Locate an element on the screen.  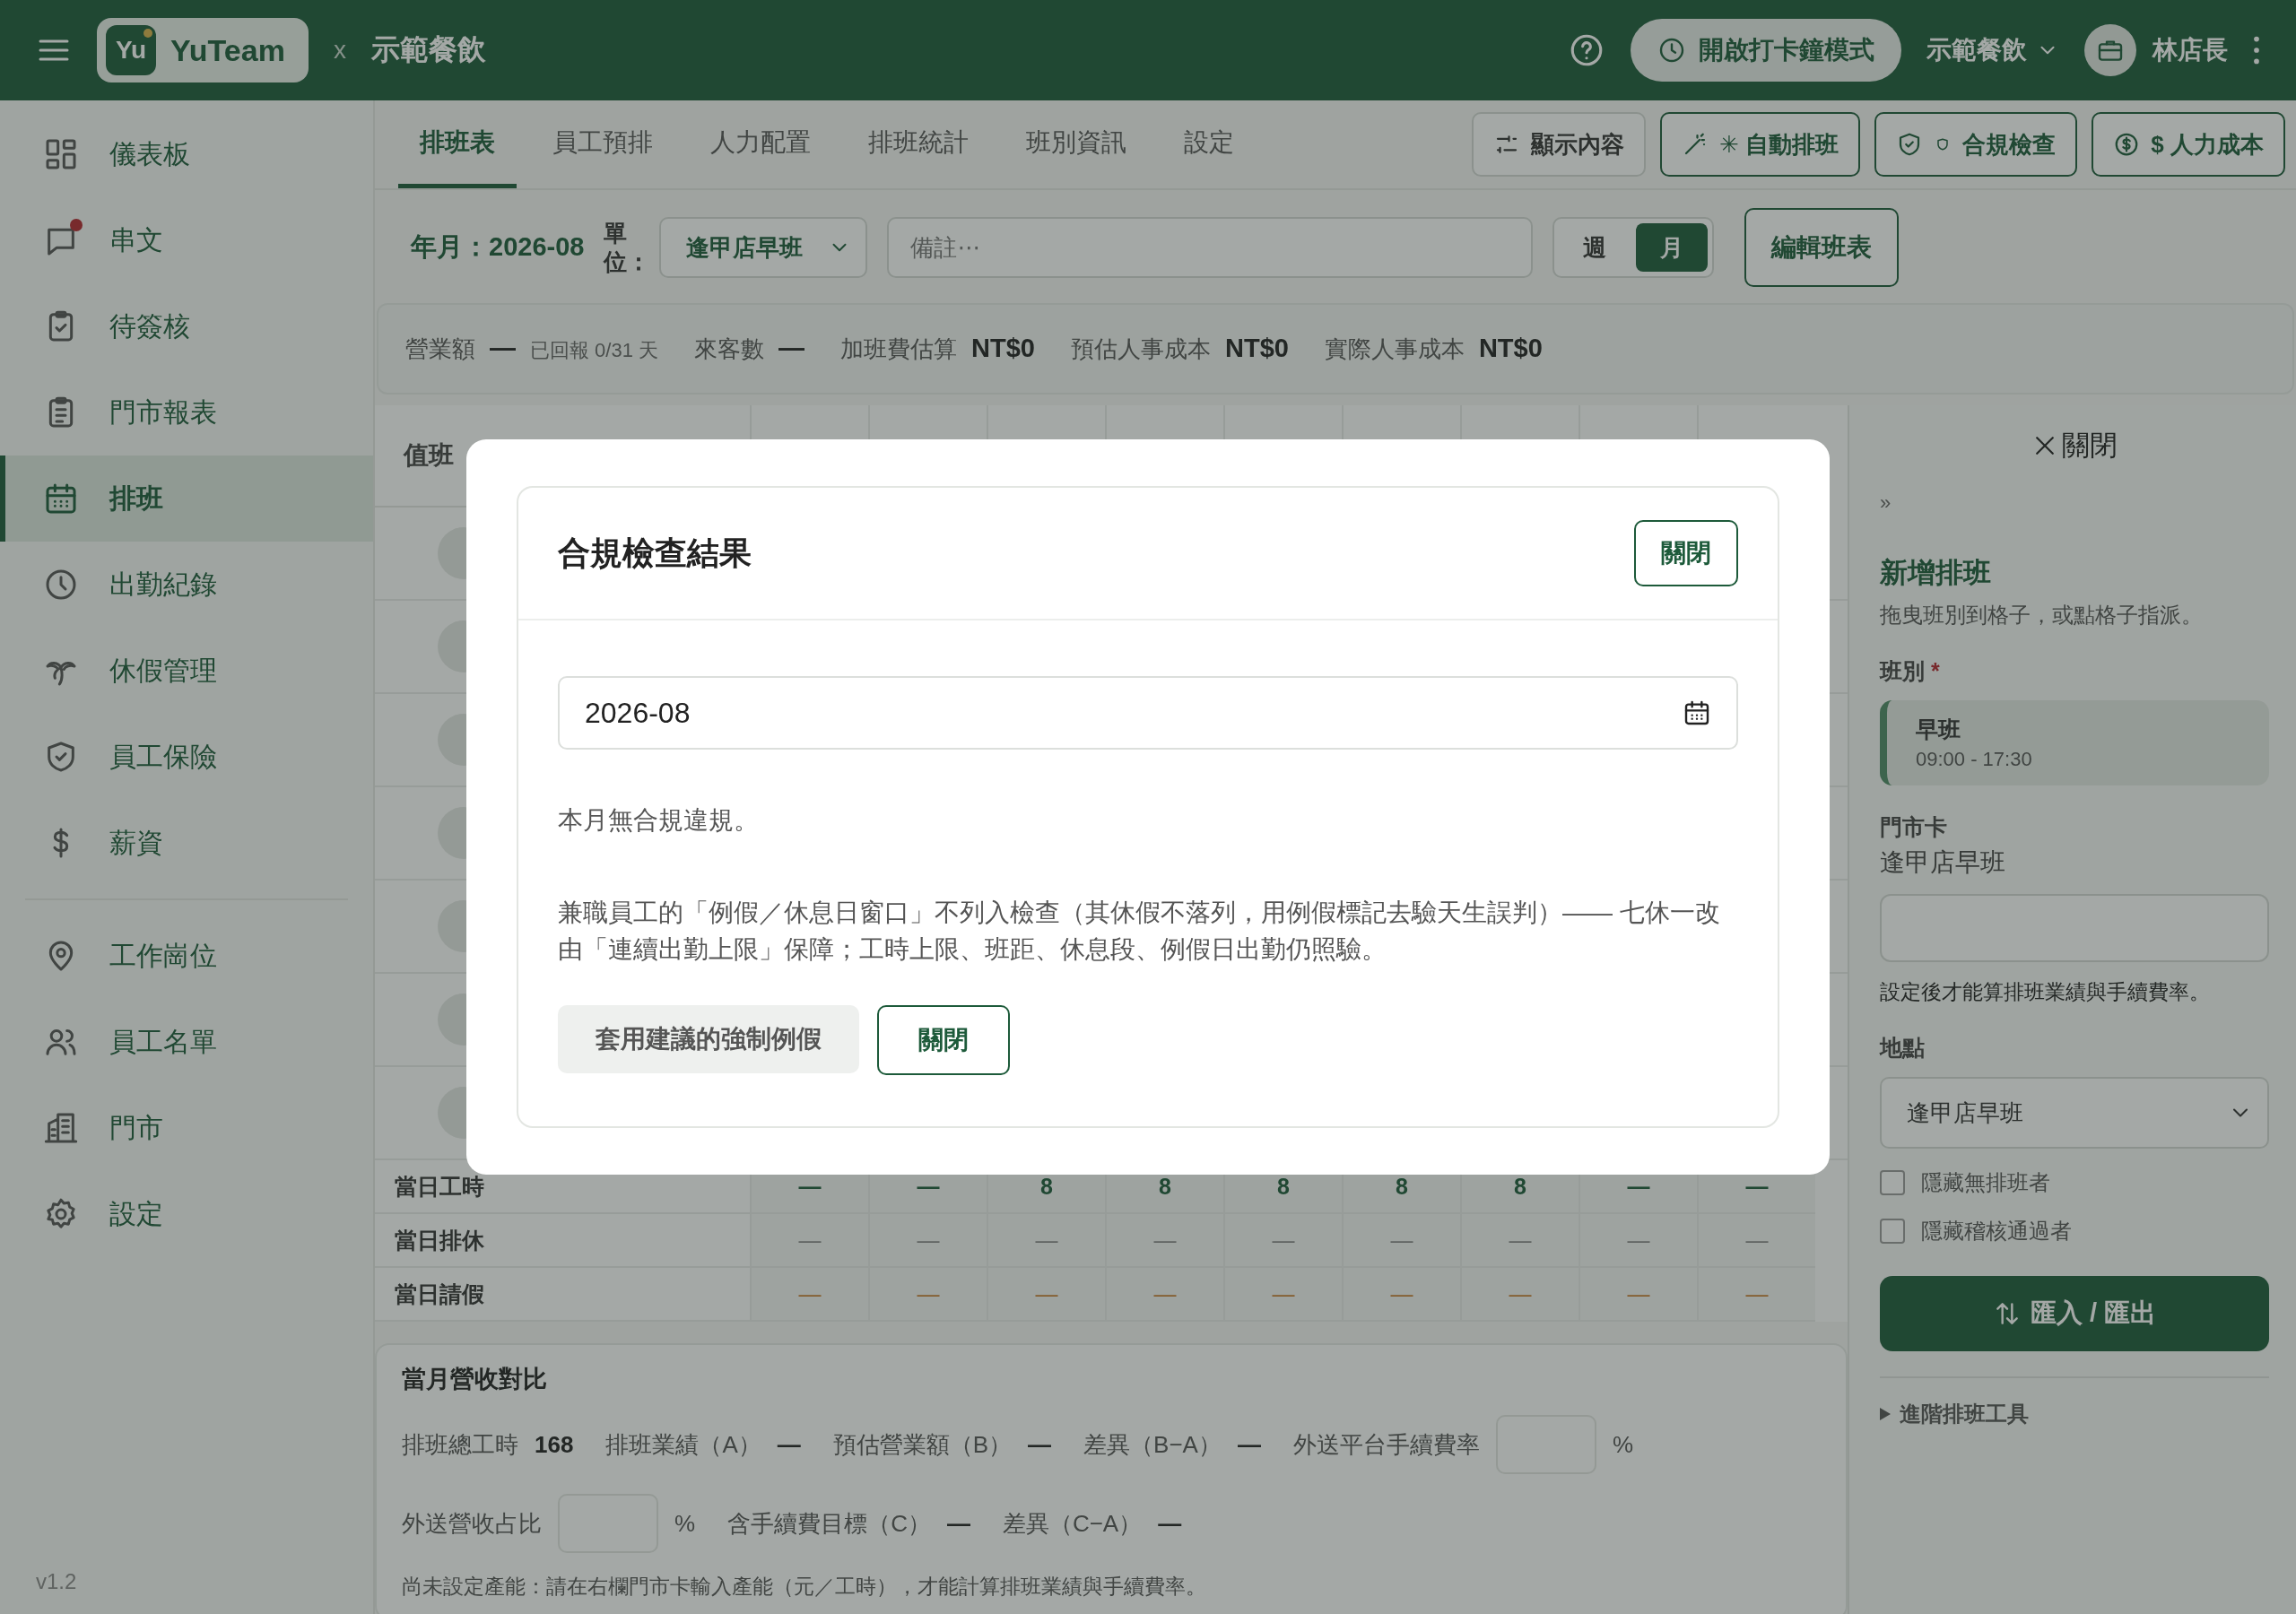
view-option: 週 is located at coordinates (1595, 247).